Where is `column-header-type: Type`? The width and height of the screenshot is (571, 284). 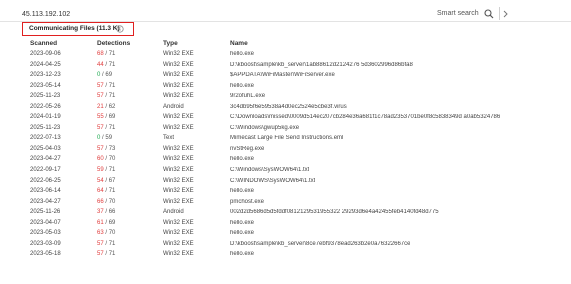 column-header-type: Type is located at coordinates (170, 43).